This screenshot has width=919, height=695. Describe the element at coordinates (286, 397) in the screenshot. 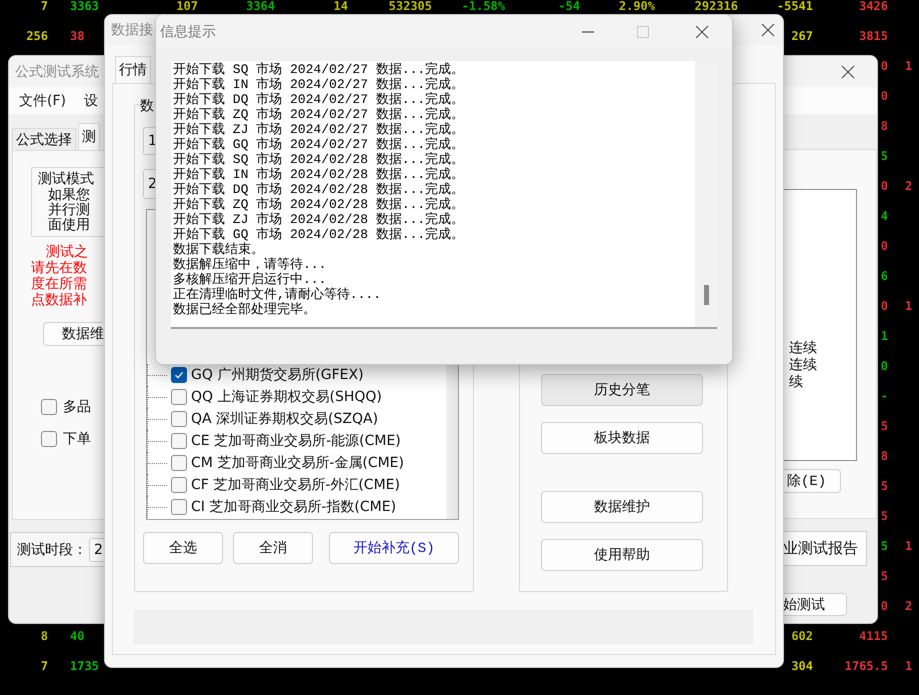

I see `market-label: QQ 上海证券期权交易(SHQQ)` at that location.